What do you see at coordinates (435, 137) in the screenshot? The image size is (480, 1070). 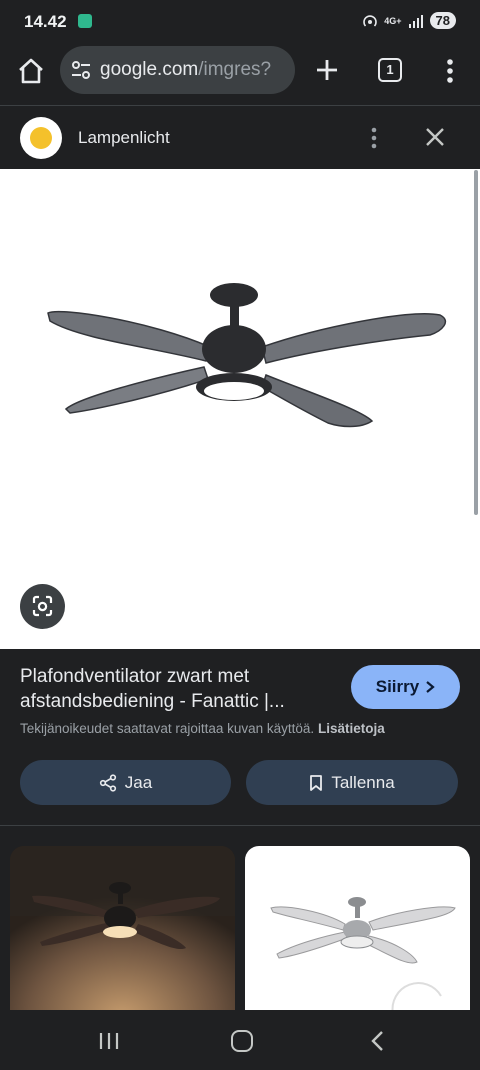 I see `close-icon` at bounding box center [435, 137].